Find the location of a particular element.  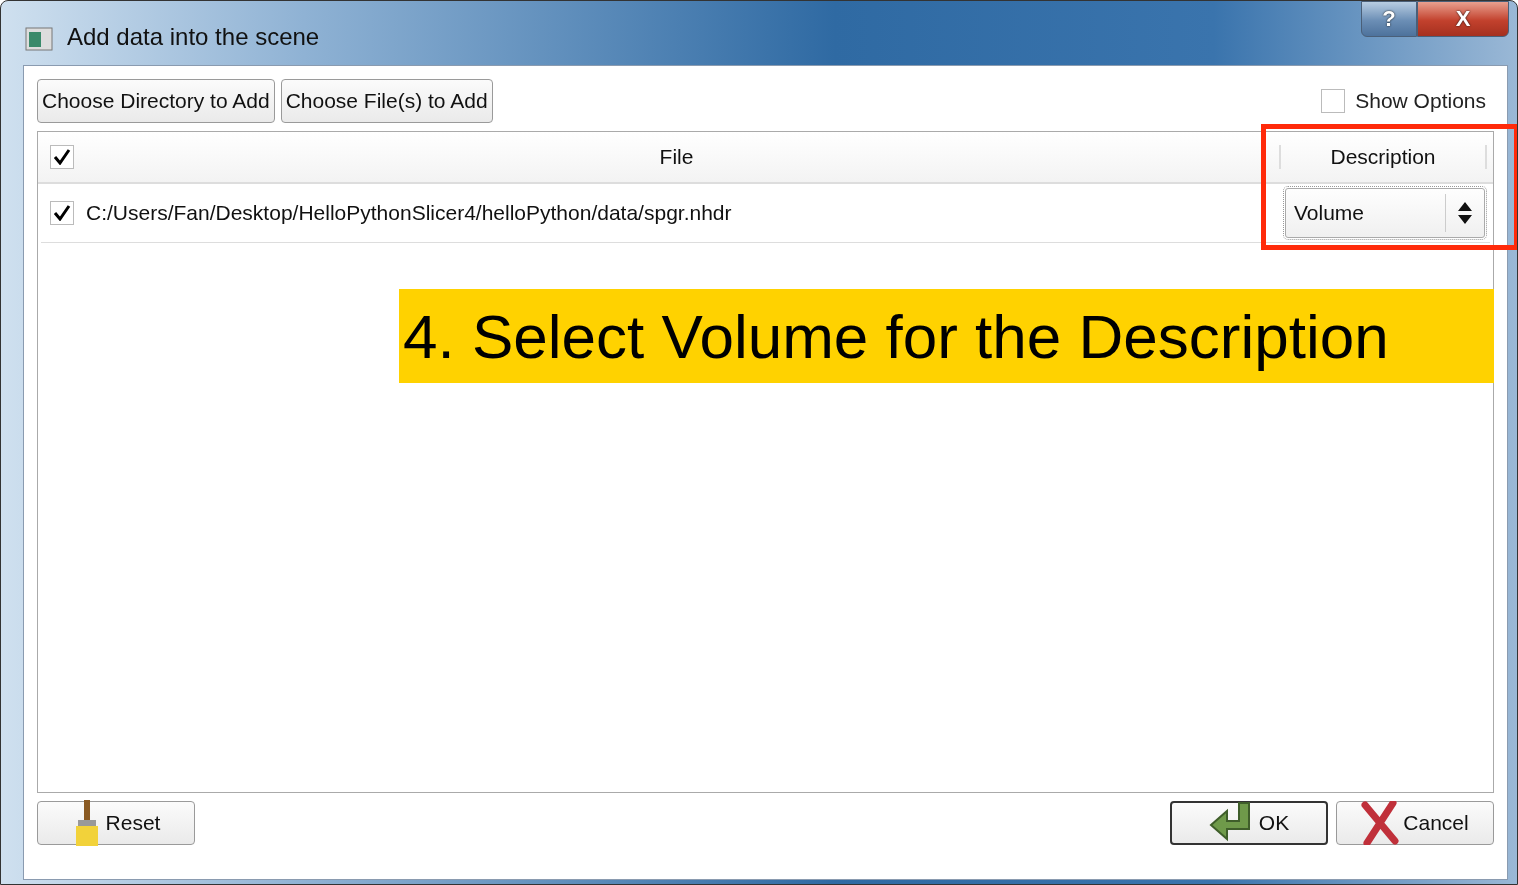

cross-icon is located at coordinates (1380, 823).